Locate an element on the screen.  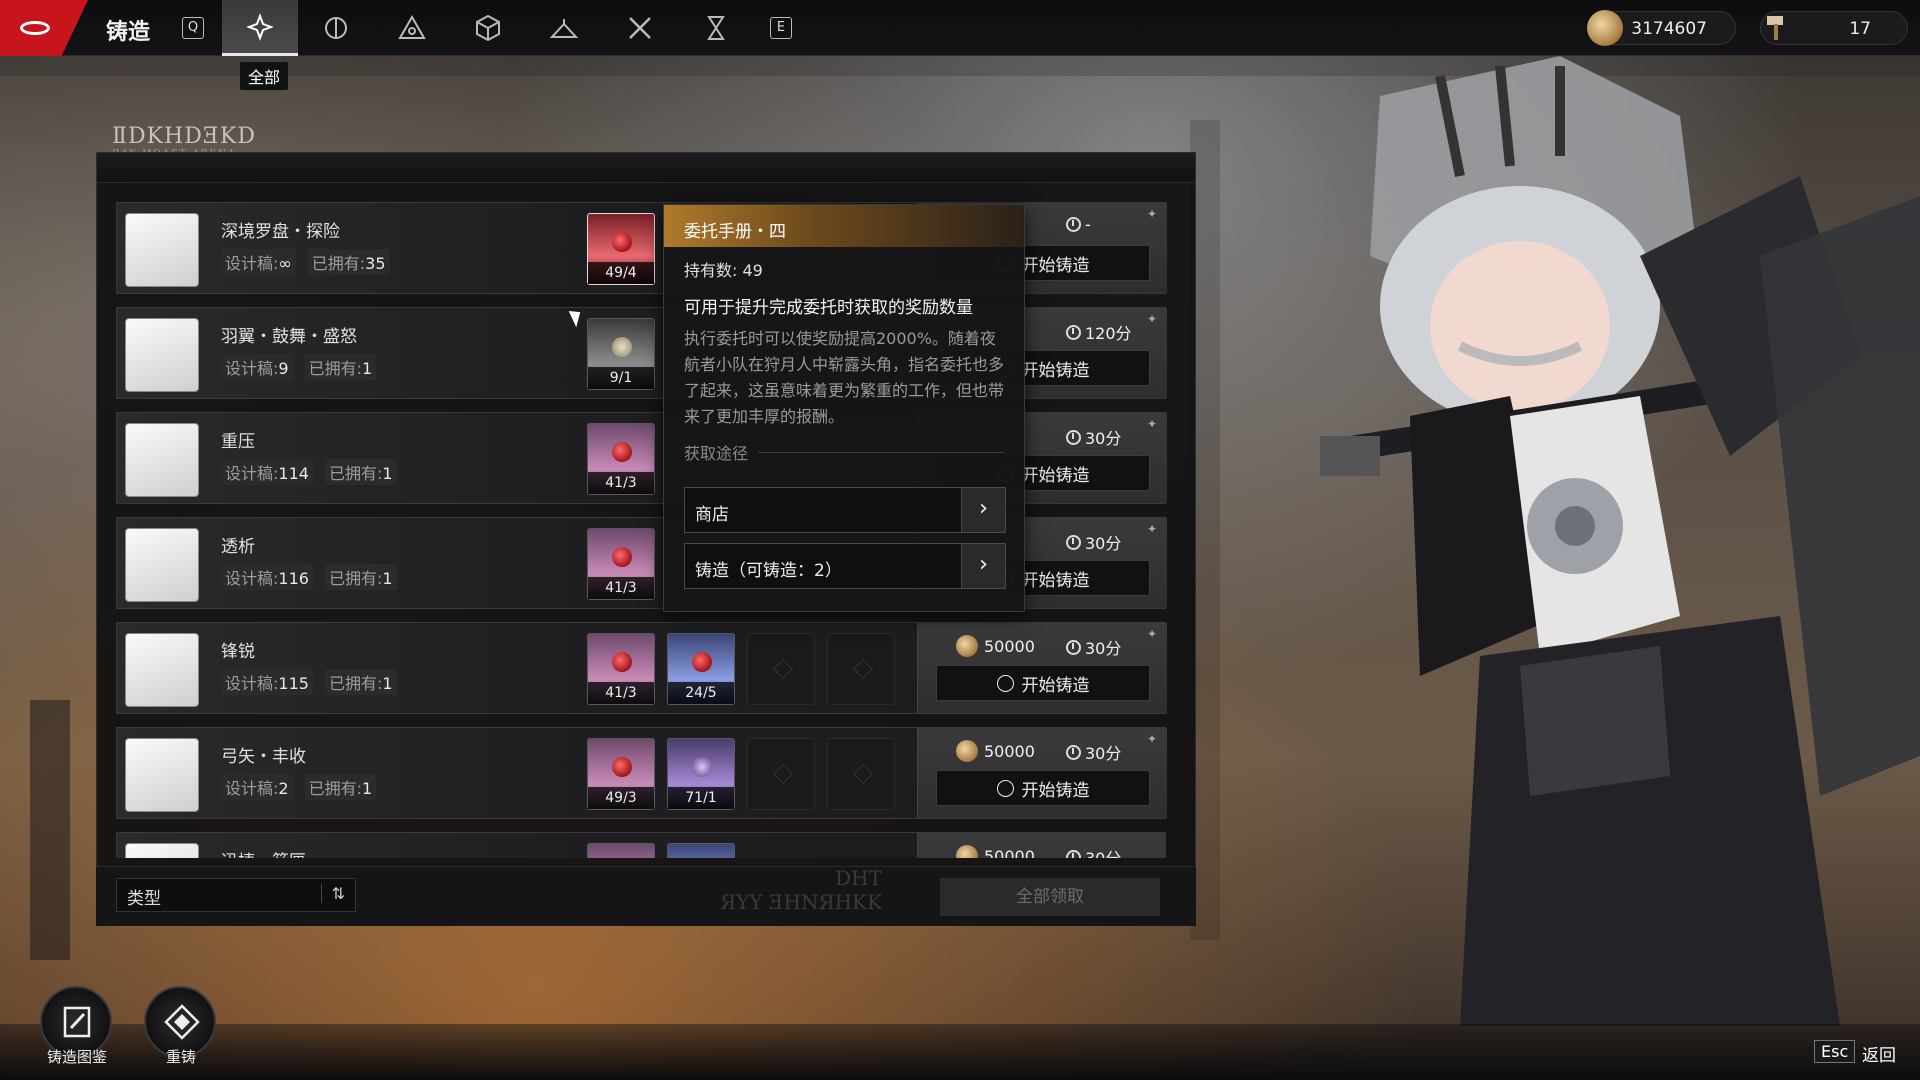
forge-action: 50000 30分 is located at coordinates (1041, 845).